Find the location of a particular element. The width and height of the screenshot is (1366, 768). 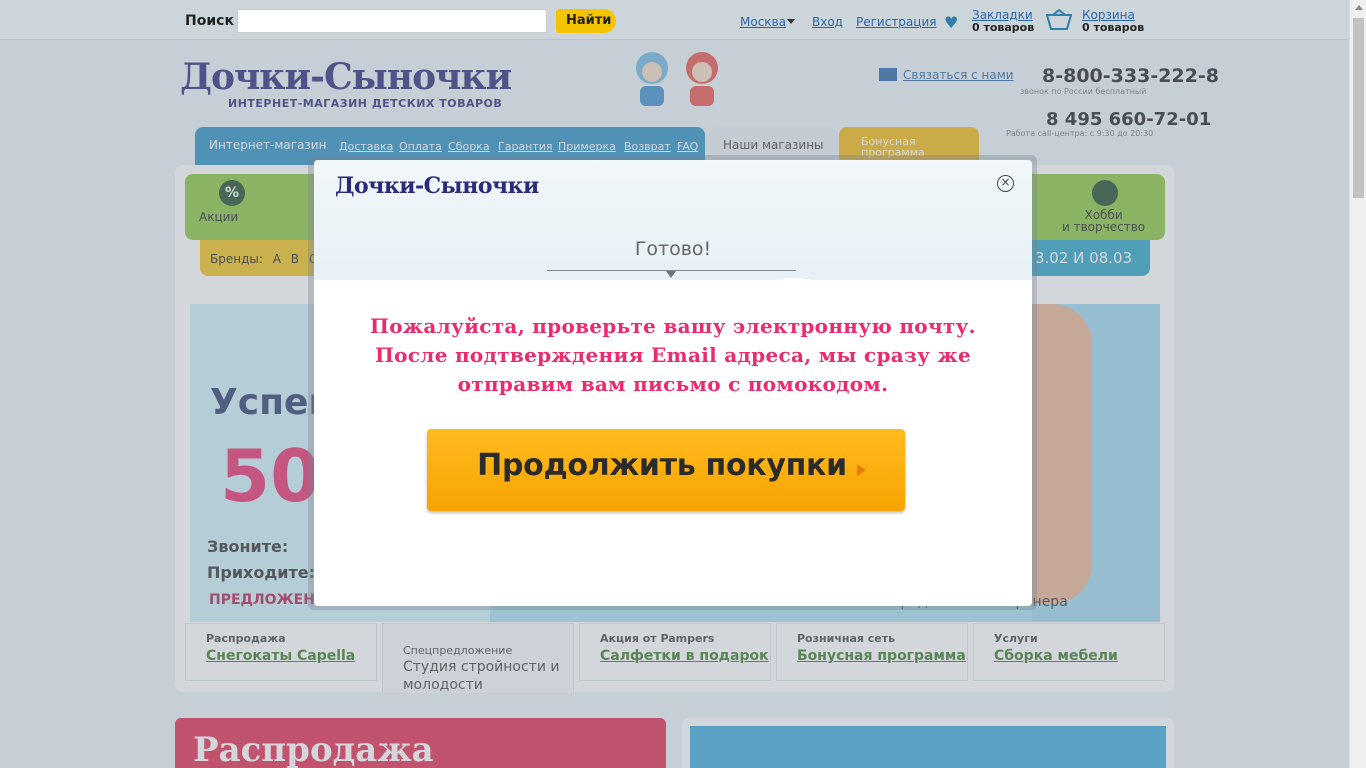

page-scrollbar is located at coordinates (1357, 384).